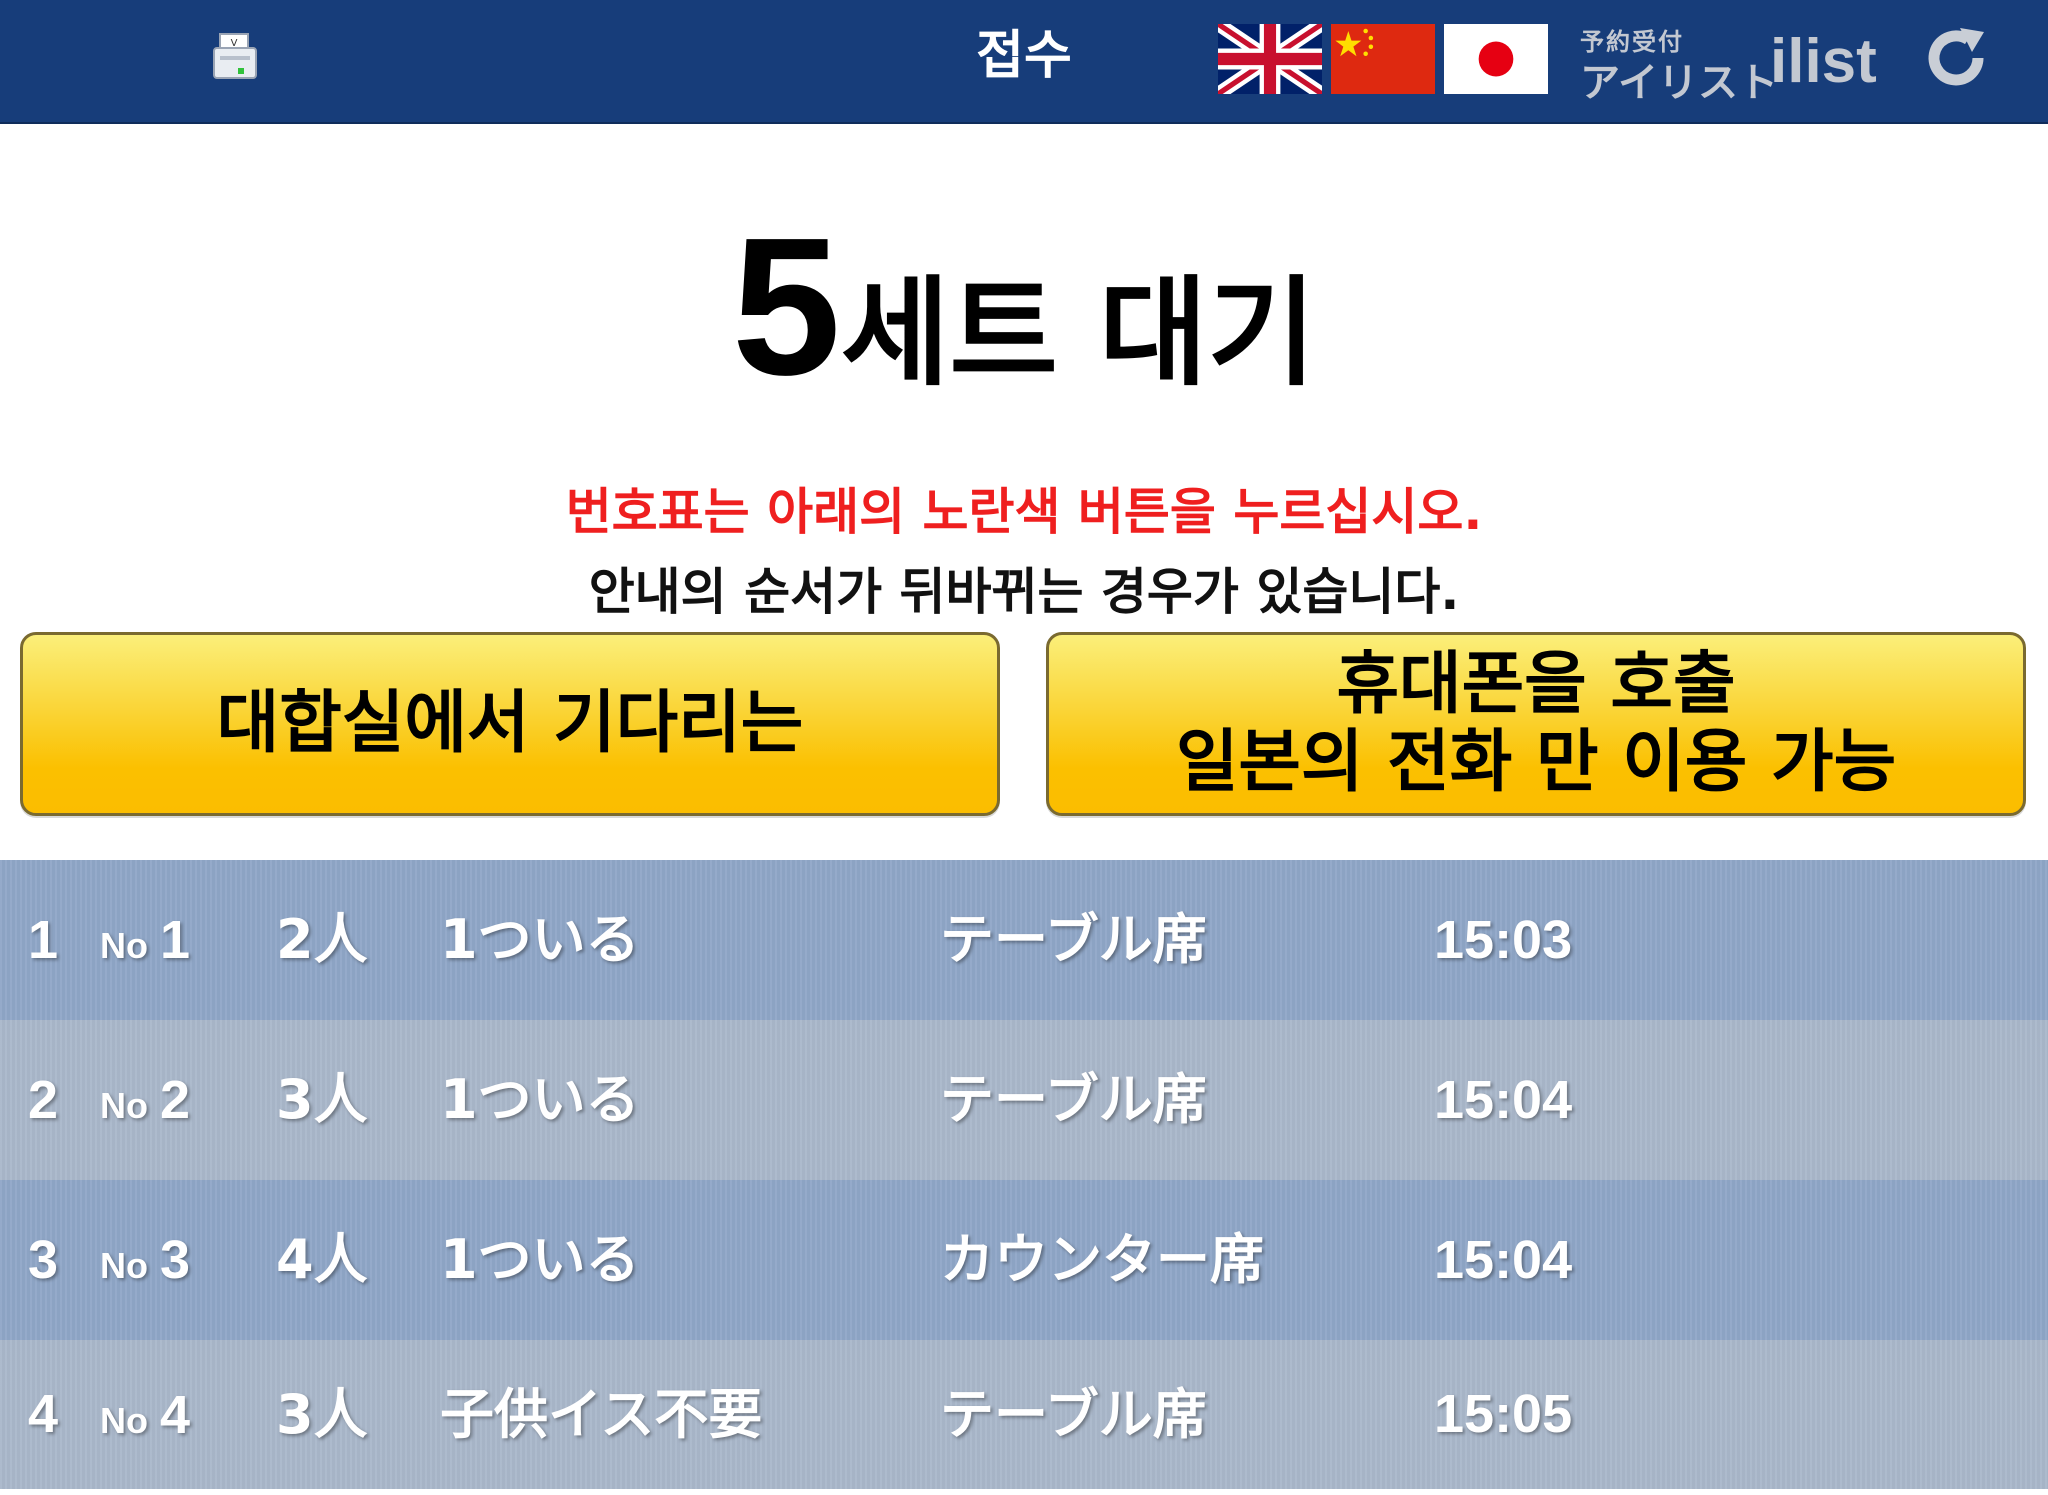 The image size is (2048, 1495). Describe the element at coordinates (1270, 59) in the screenshot. I see `uk-flag-icon` at that location.